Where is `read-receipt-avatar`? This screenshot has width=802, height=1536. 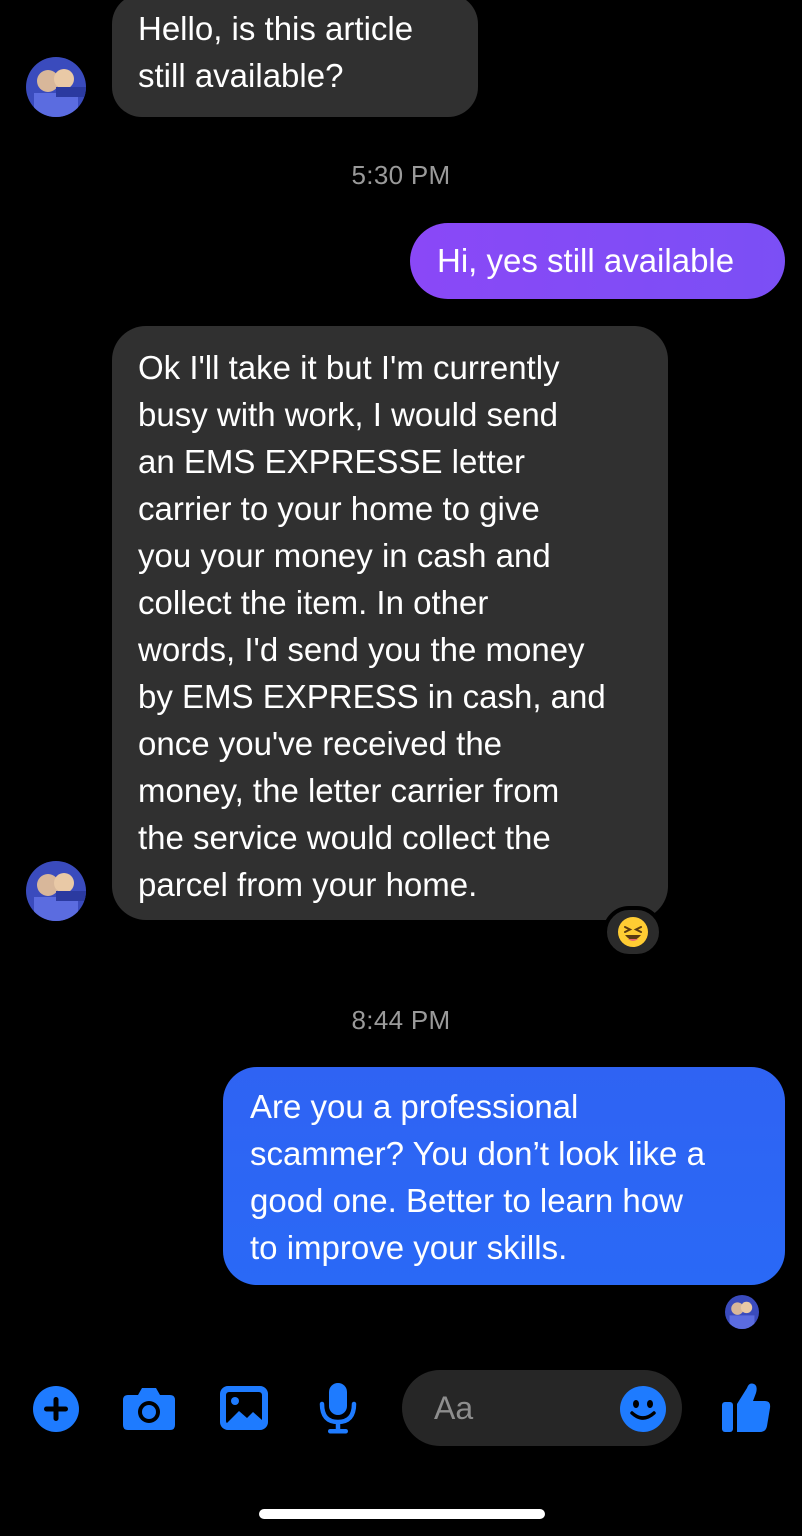
read-receipt-avatar is located at coordinates (742, 1312).